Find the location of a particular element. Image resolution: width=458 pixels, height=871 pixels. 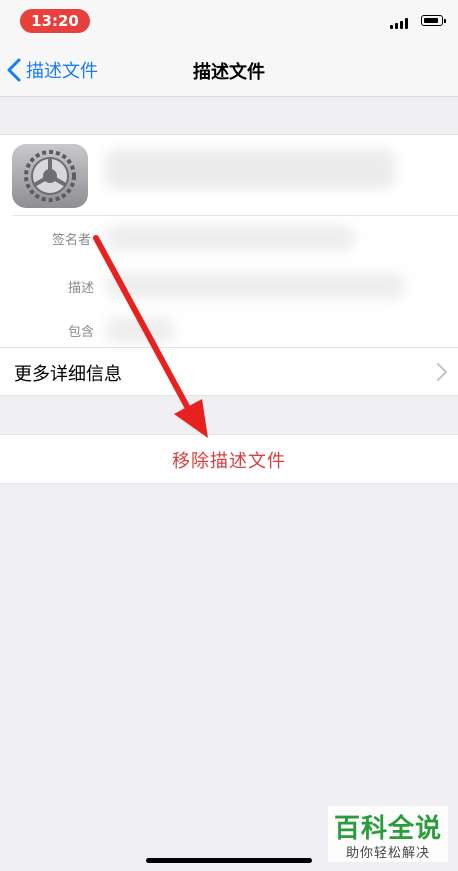

more-details-row: 更多详细信息 is located at coordinates (229, 371).